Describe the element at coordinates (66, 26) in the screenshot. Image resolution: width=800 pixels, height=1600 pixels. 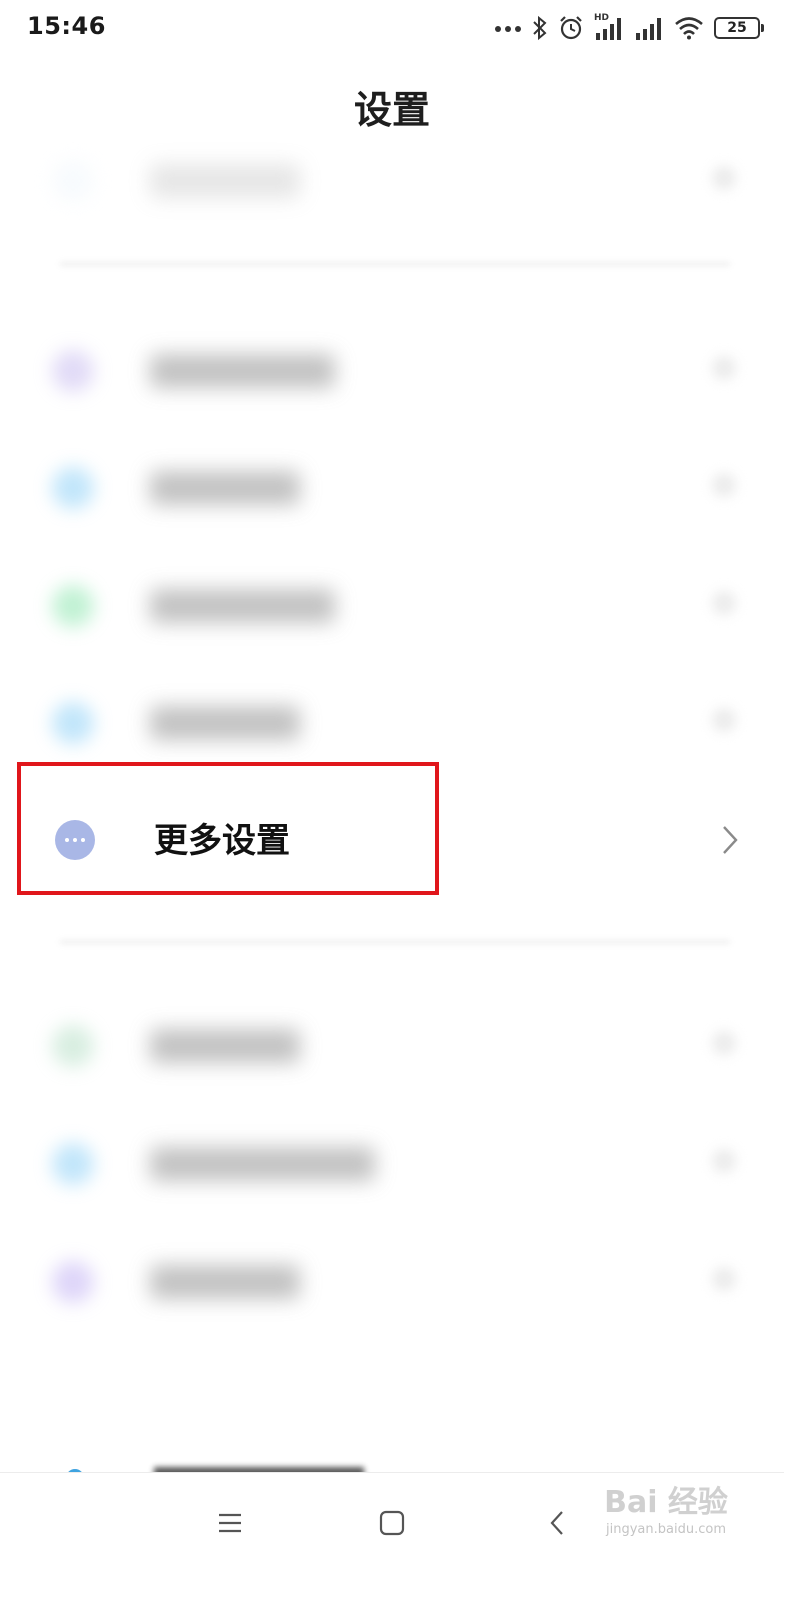
I see `status-time: 15:46` at that location.